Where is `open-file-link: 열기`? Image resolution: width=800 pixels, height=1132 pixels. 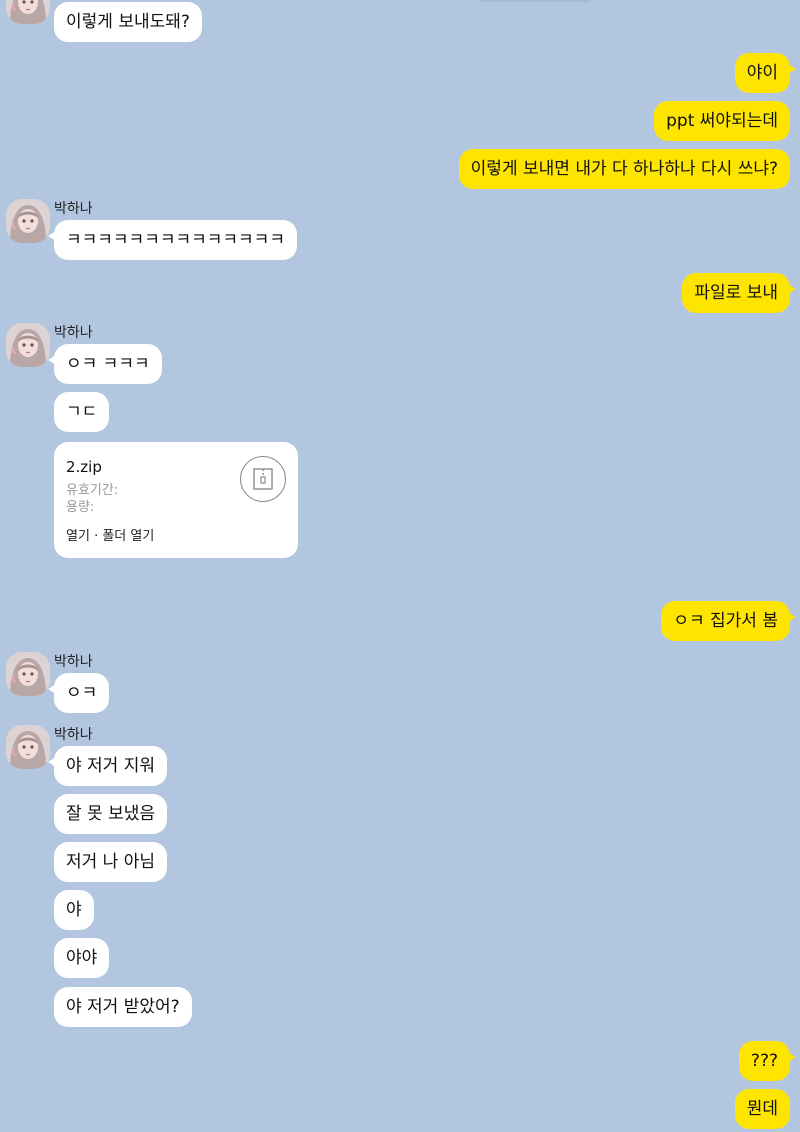
open-file-link: 열기 is located at coordinates (78, 536).